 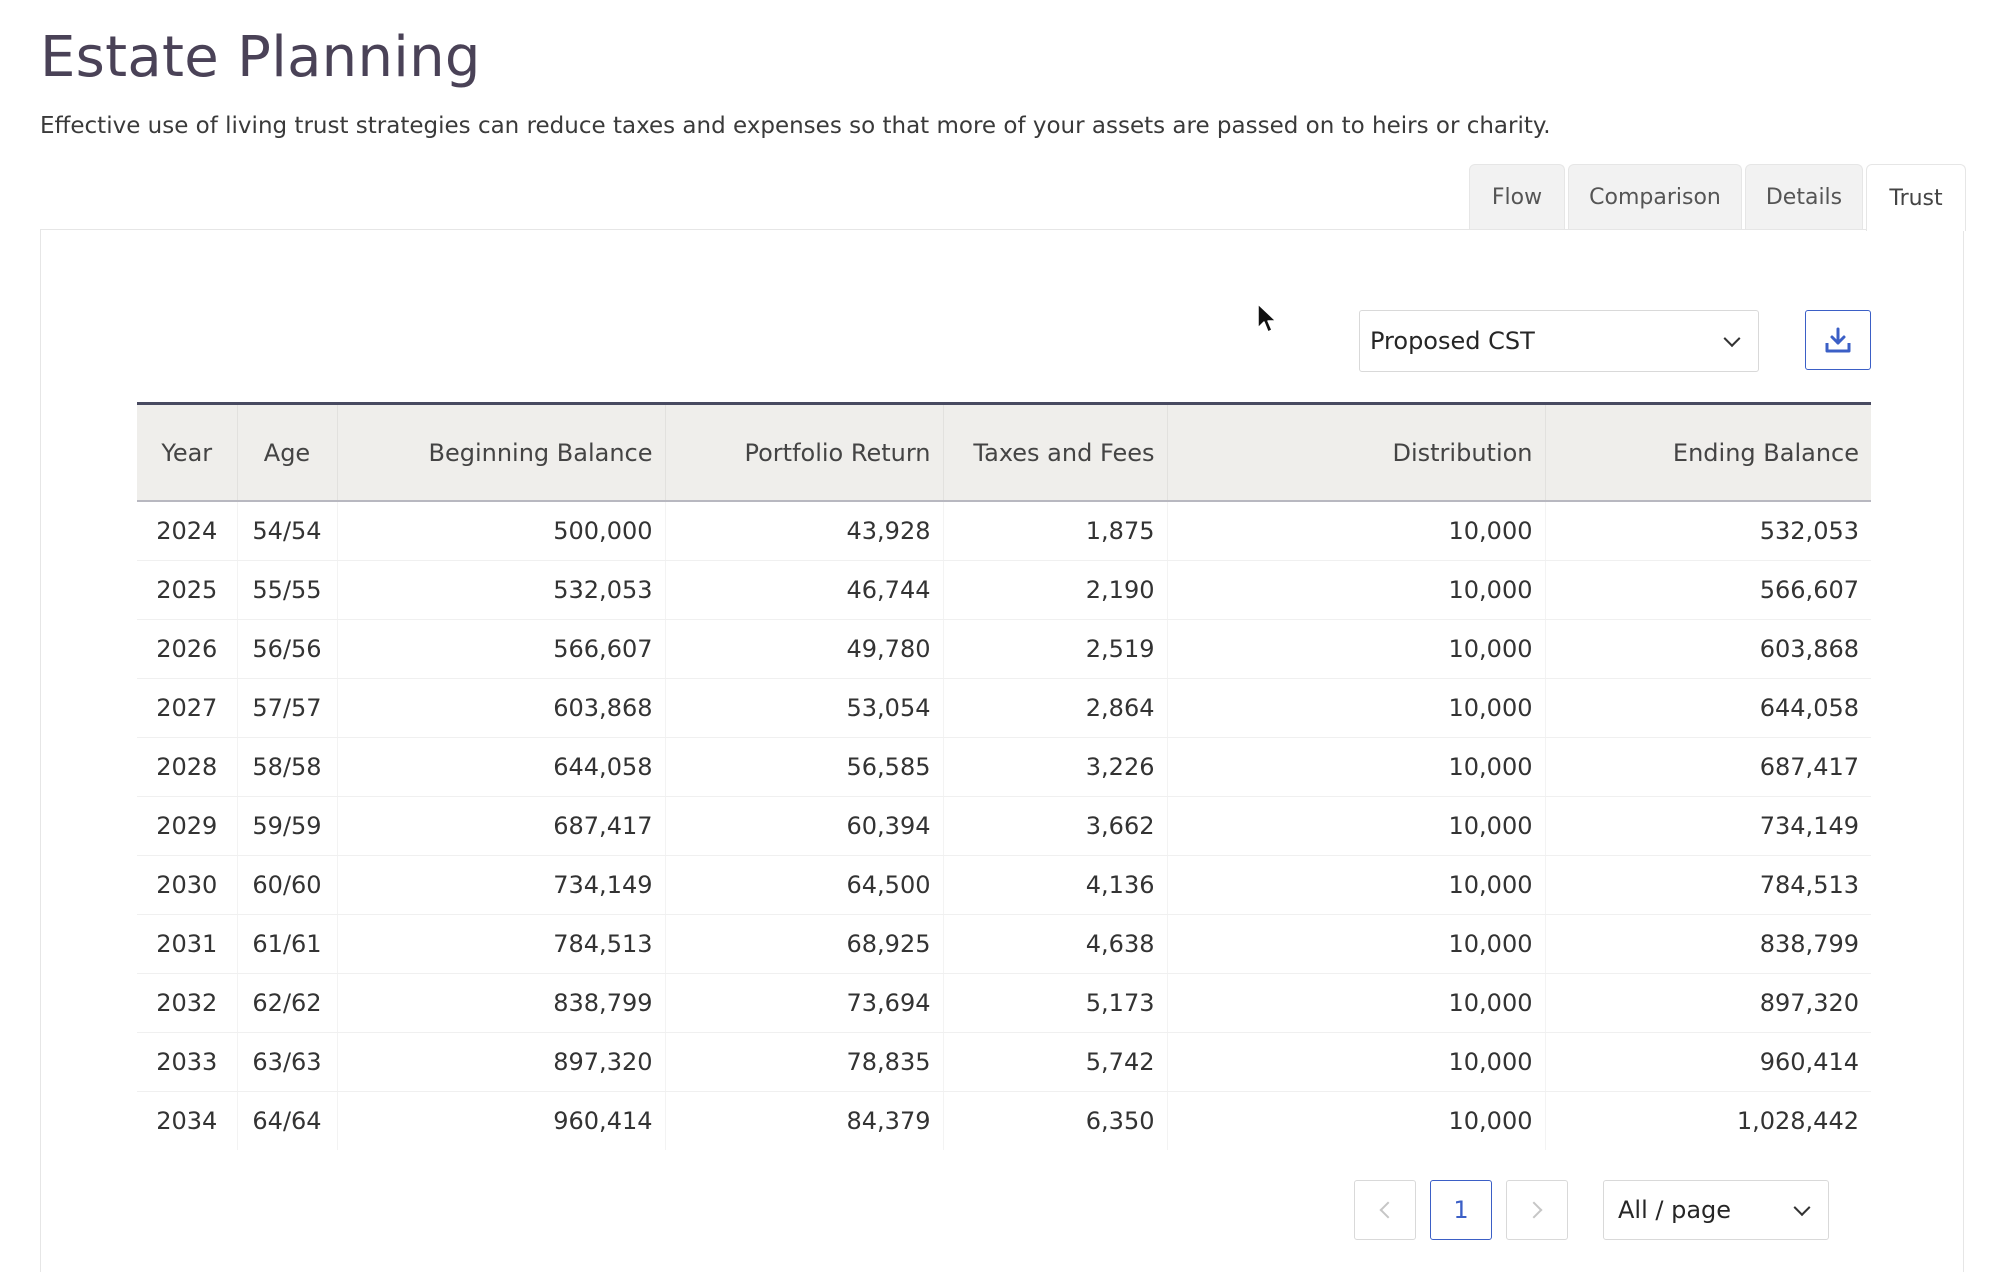 What do you see at coordinates (1708, 1003) in the screenshot?
I see `cell-ending-balance: 897,320` at bounding box center [1708, 1003].